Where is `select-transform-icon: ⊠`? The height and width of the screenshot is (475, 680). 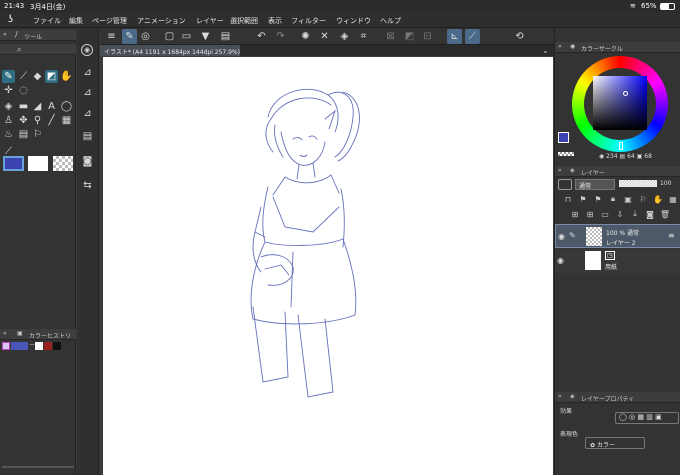 select-transform-icon: ⊠ is located at coordinates (390, 36).